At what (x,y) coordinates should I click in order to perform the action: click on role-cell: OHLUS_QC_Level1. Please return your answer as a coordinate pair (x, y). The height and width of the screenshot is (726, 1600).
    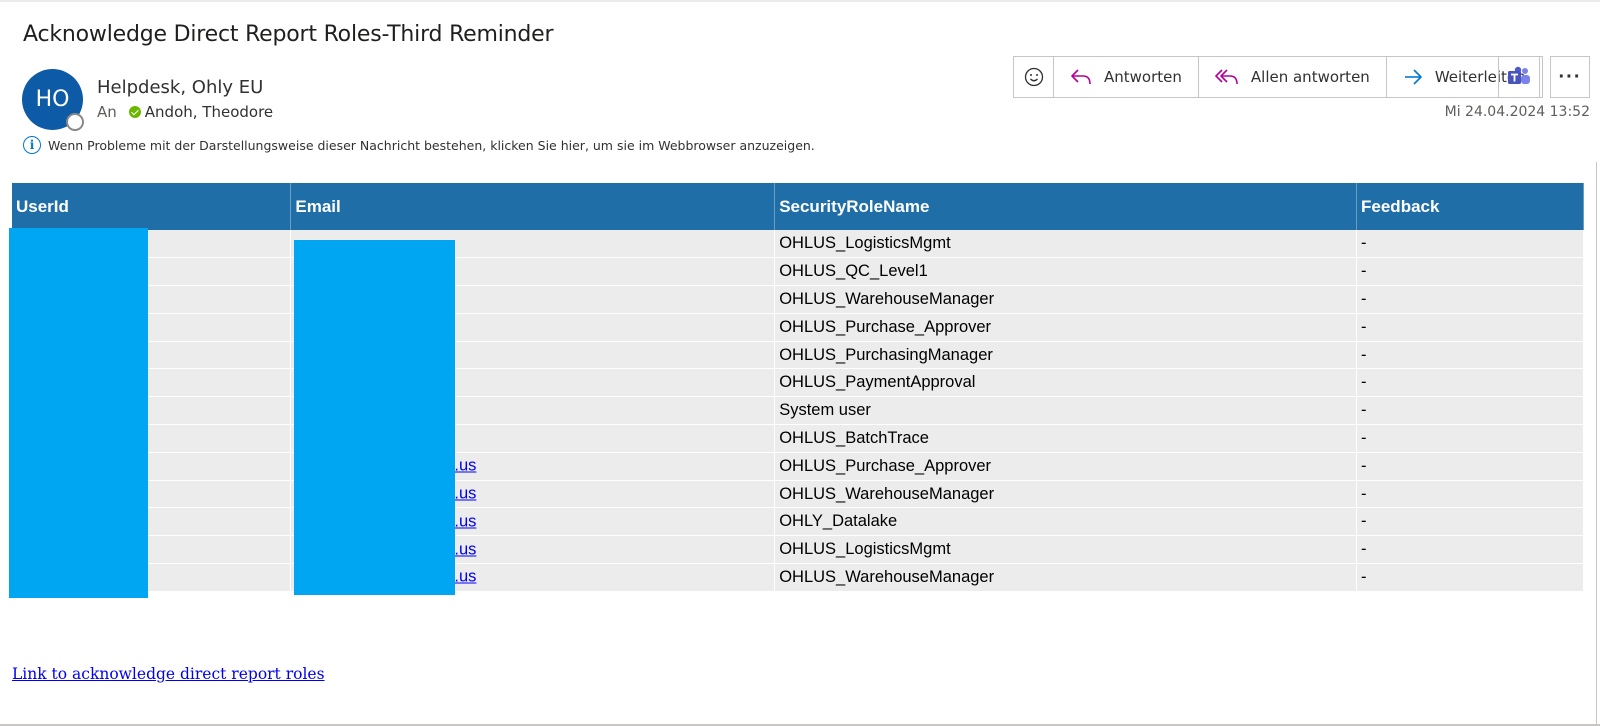
    Looking at the image, I should click on (1066, 272).